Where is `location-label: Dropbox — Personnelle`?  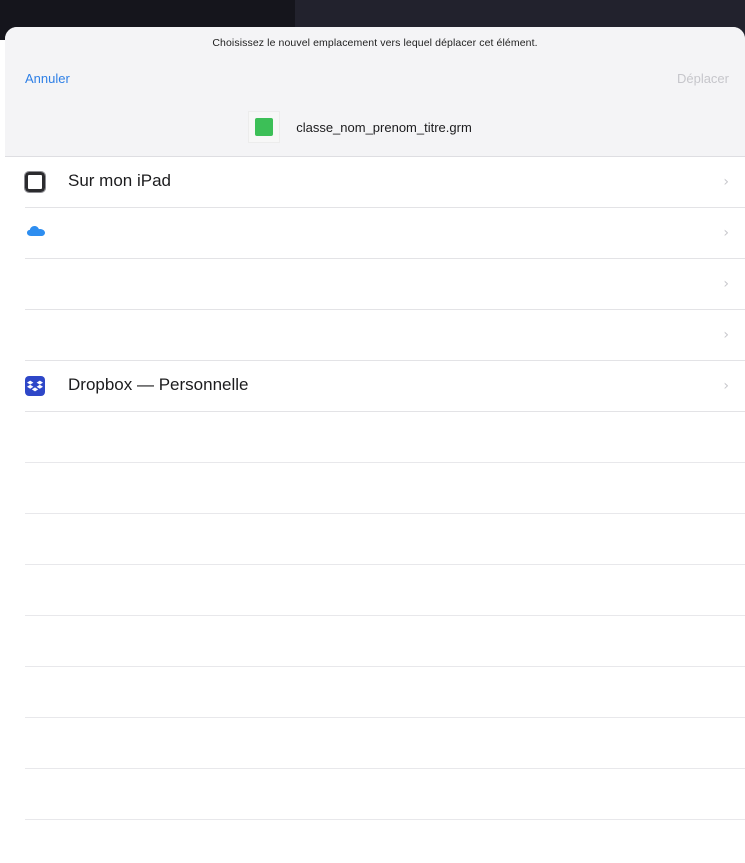 location-label: Dropbox — Personnelle is located at coordinates (158, 384).